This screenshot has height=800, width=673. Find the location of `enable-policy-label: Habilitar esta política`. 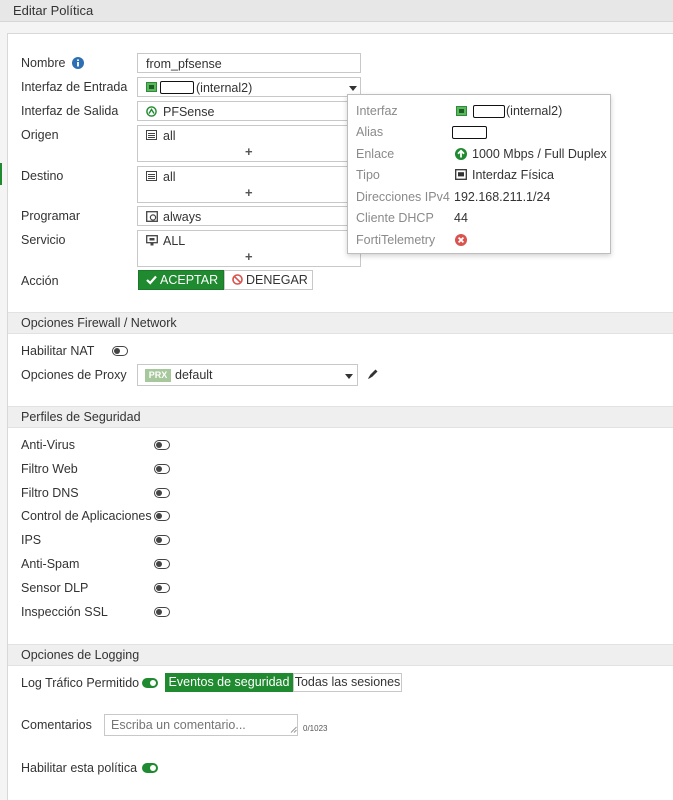

enable-policy-label: Habilitar esta política is located at coordinates (79, 768).